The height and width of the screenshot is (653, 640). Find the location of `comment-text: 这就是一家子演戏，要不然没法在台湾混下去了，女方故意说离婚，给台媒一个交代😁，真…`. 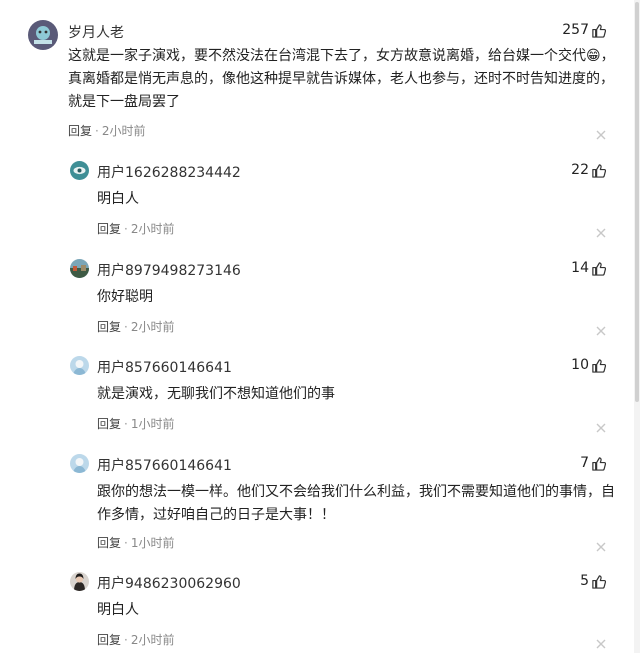

comment-text: 这就是一家子演戏，要不然没法在台湾混下去了，女方故意说离婚，给台媒一个交代😁，真… is located at coordinates (341, 79).